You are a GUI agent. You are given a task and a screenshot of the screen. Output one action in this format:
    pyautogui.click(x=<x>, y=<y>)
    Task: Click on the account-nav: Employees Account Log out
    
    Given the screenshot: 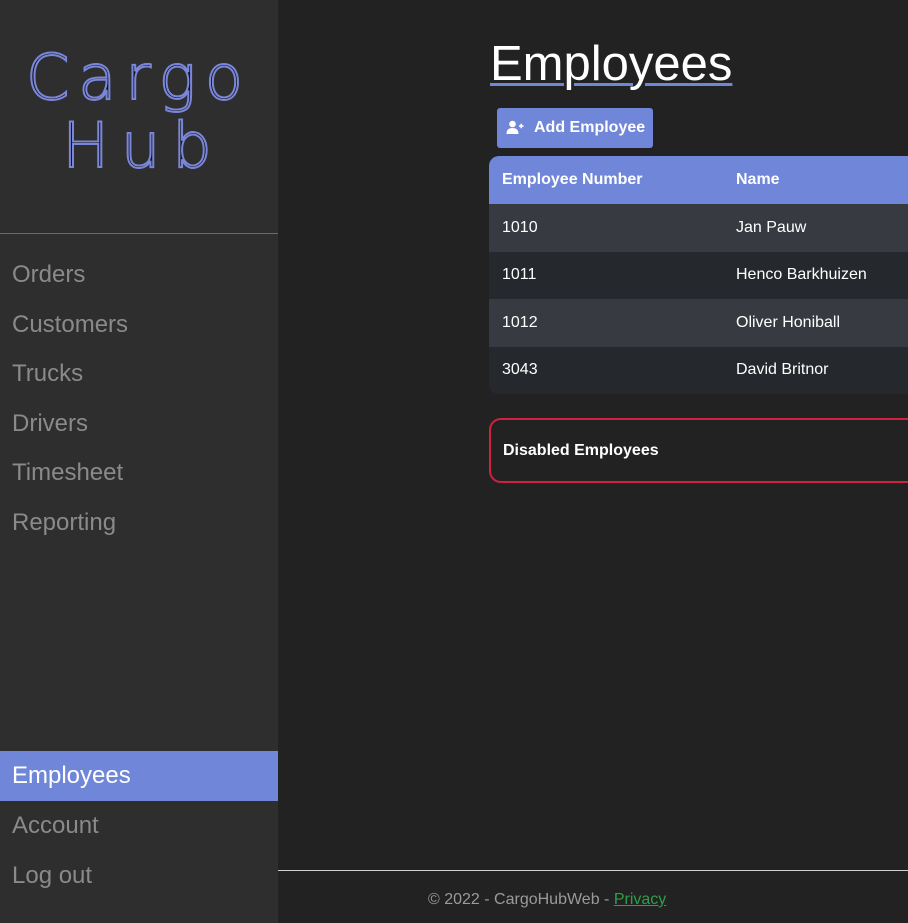 What is the action you would take?
    pyautogui.click(x=139, y=825)
    